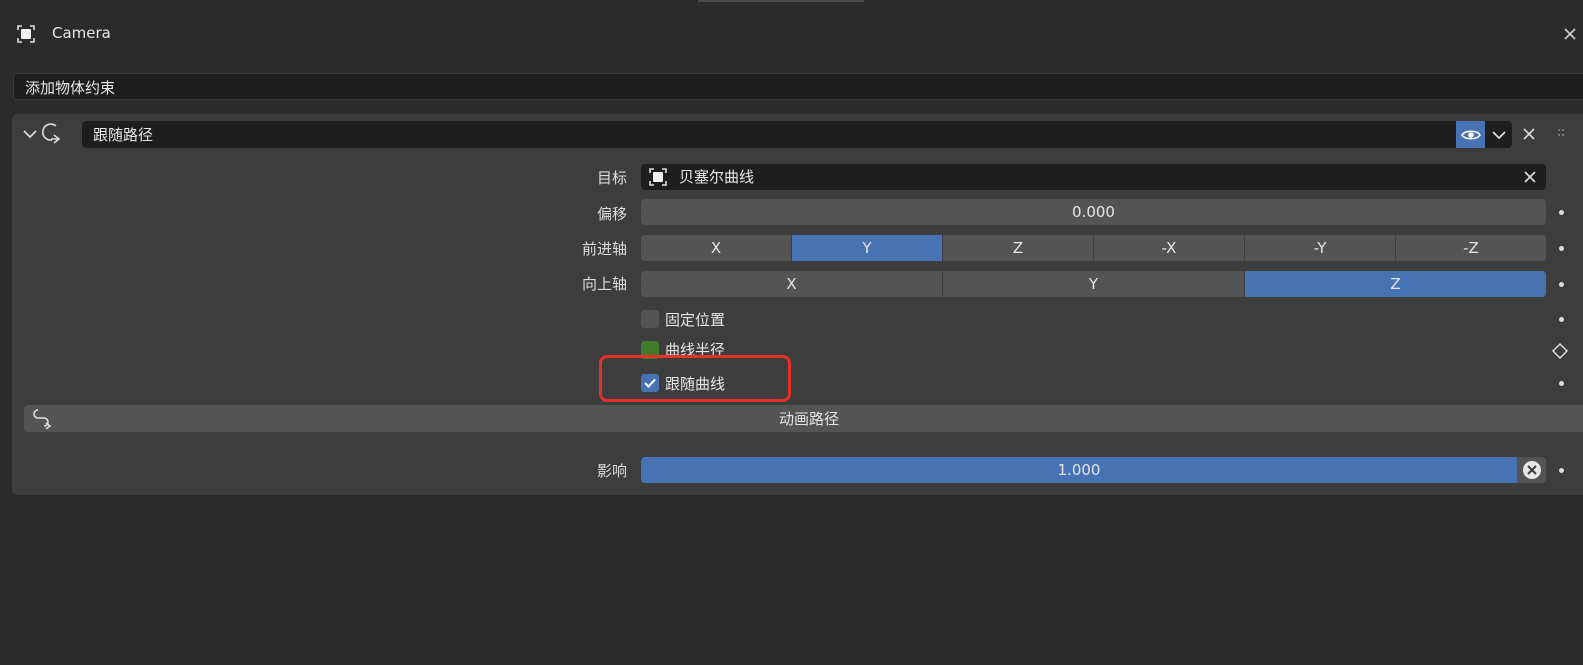 Image resolution: width=1583 pixels, height=665 pixels. Describe the element at coordinates (1561, 133) in the screenshot. I see `drag-handle-icon` at that location.